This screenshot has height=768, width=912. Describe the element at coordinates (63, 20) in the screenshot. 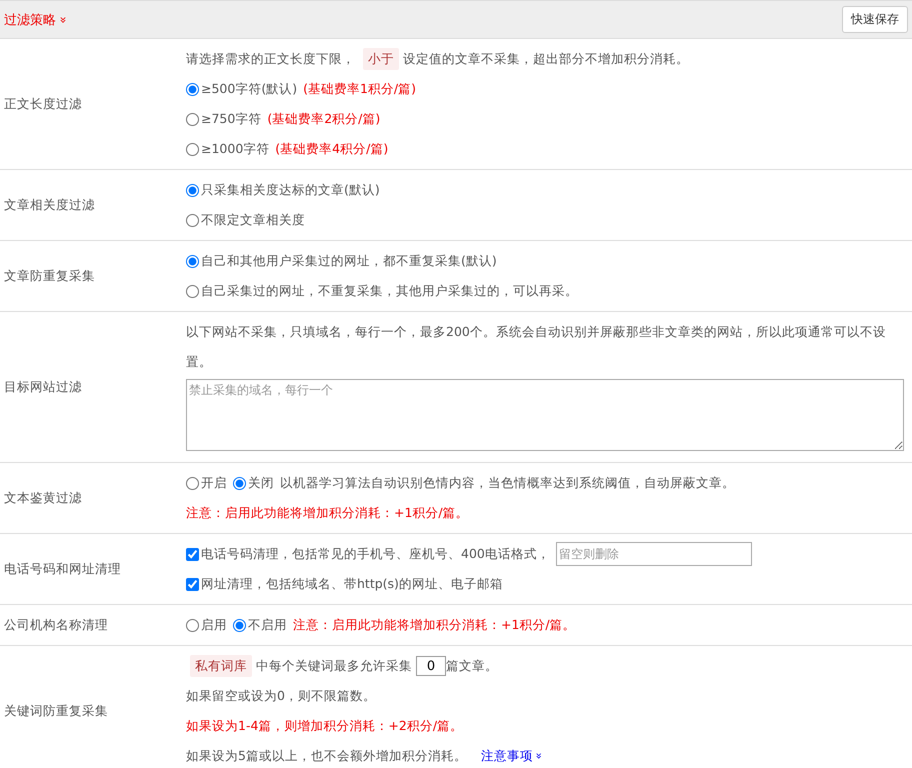

I see `chevron-down-icon: »` at that location.